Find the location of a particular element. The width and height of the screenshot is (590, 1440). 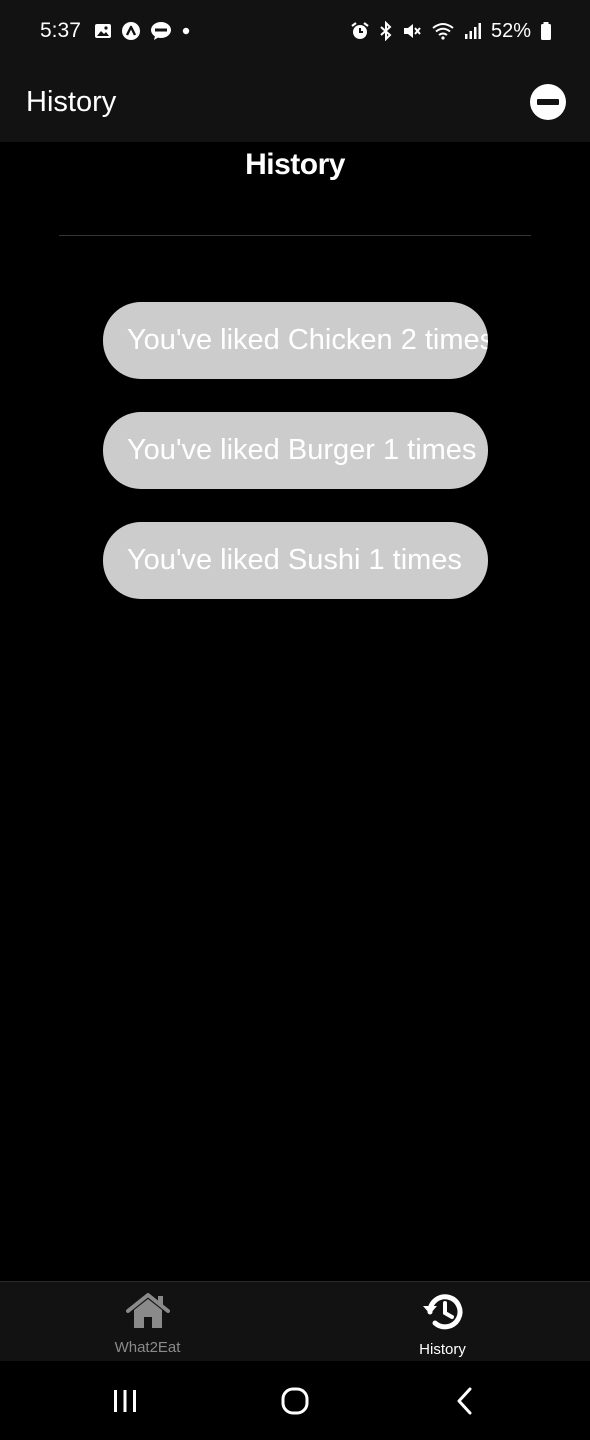

bluetooth-icon is located at coordinates (386, 31).